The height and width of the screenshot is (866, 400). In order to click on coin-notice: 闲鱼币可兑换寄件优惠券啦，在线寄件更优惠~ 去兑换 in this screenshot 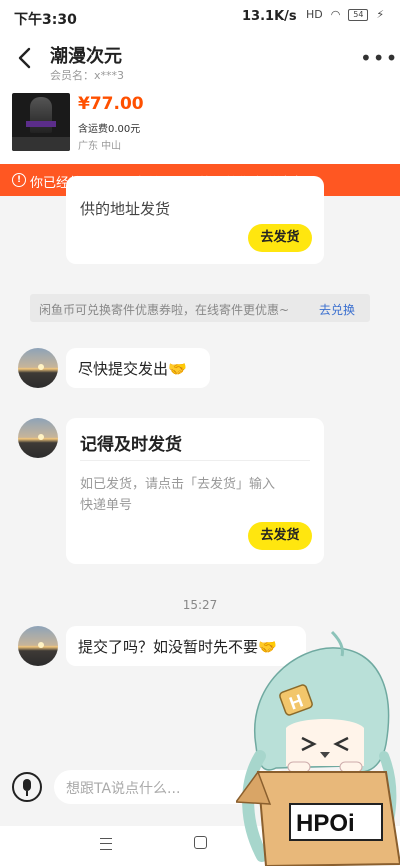, I will do `click(200, 308)`.